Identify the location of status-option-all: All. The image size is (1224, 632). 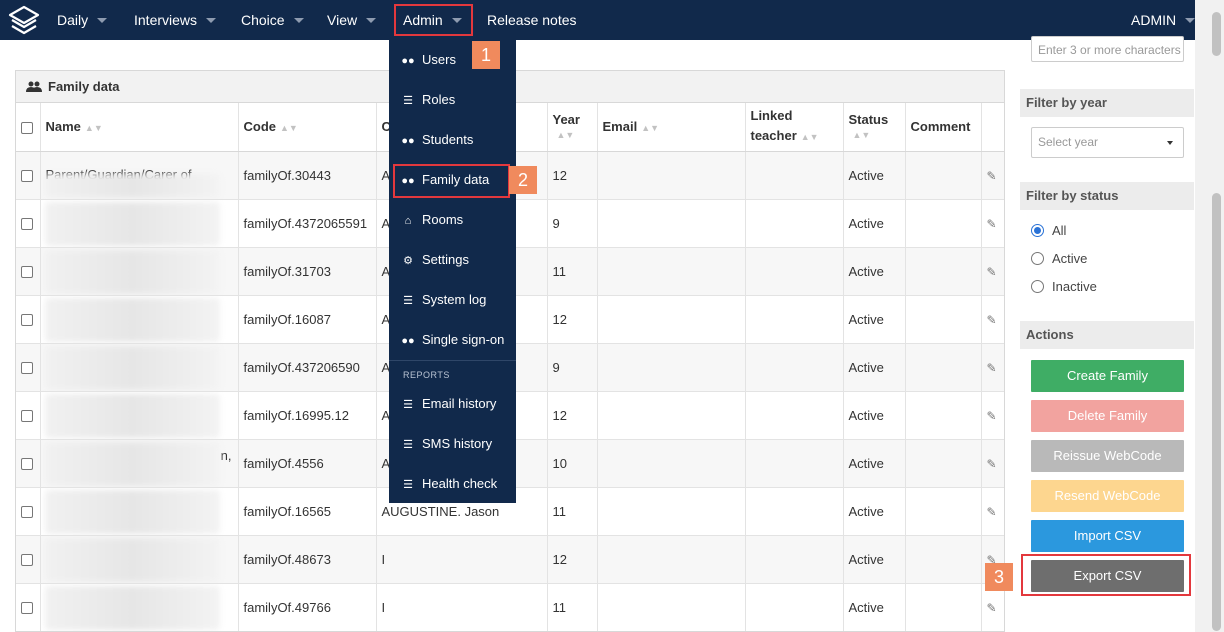
(1048, 231).